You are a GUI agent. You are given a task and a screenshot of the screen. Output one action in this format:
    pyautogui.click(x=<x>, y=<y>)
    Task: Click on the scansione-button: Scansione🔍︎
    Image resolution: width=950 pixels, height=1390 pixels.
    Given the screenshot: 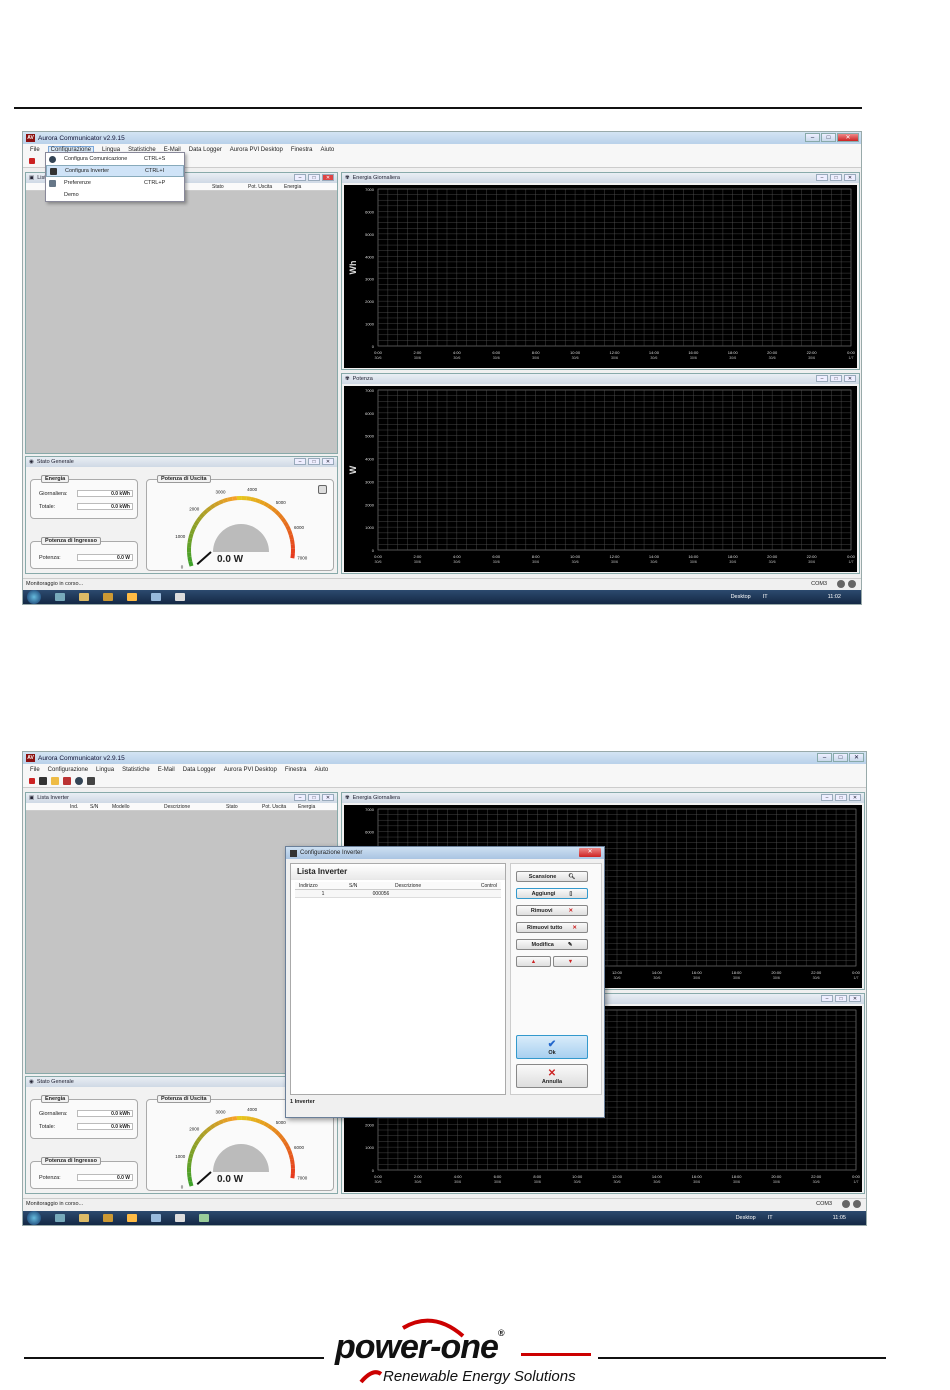 What is the action you would take?
    pyautogui.click(x=552, y=876)
    